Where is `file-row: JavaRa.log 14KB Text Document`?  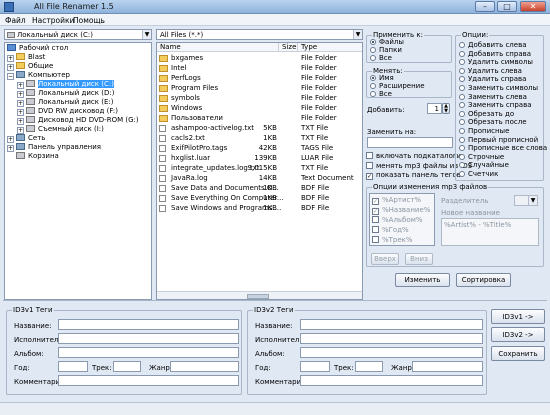 file-row: JavaRa.log 14KB Text Document is located at coordinates (259, 178).